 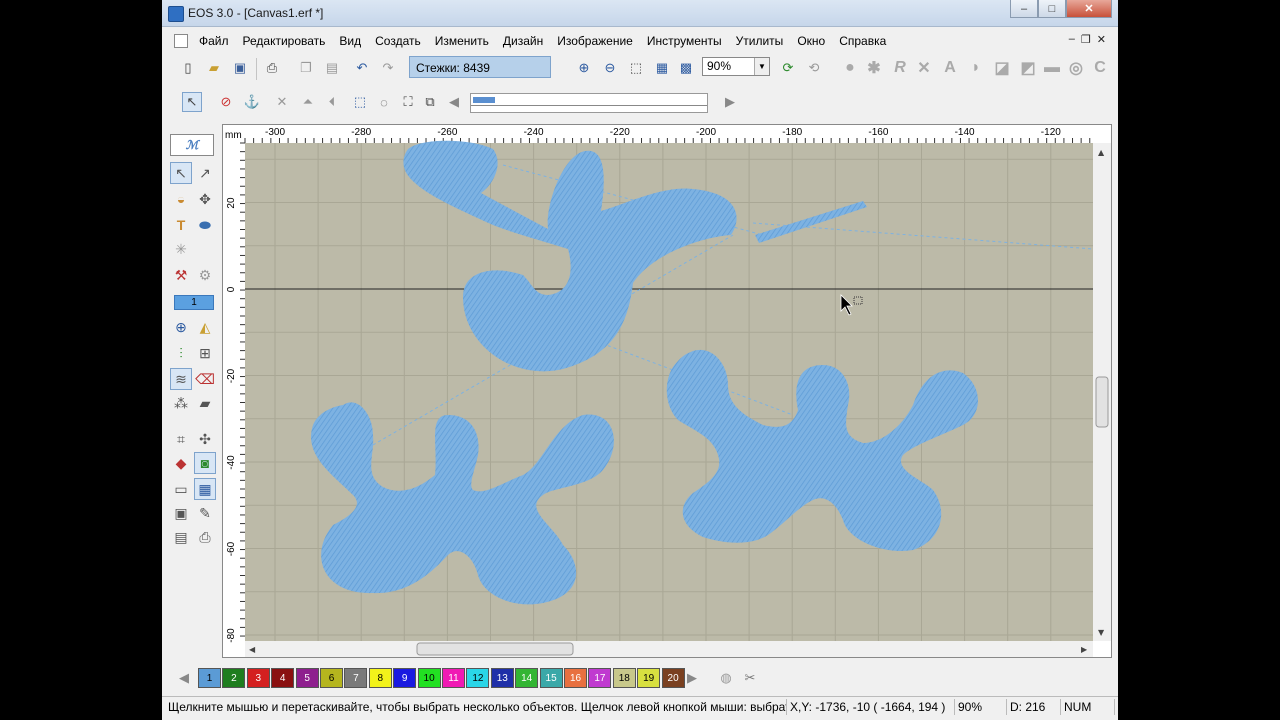 What do you see at coordinates (1101, 39) in the screenshot?
I see `mdi-close-button: ✕` at bounding box center [1101, 39].